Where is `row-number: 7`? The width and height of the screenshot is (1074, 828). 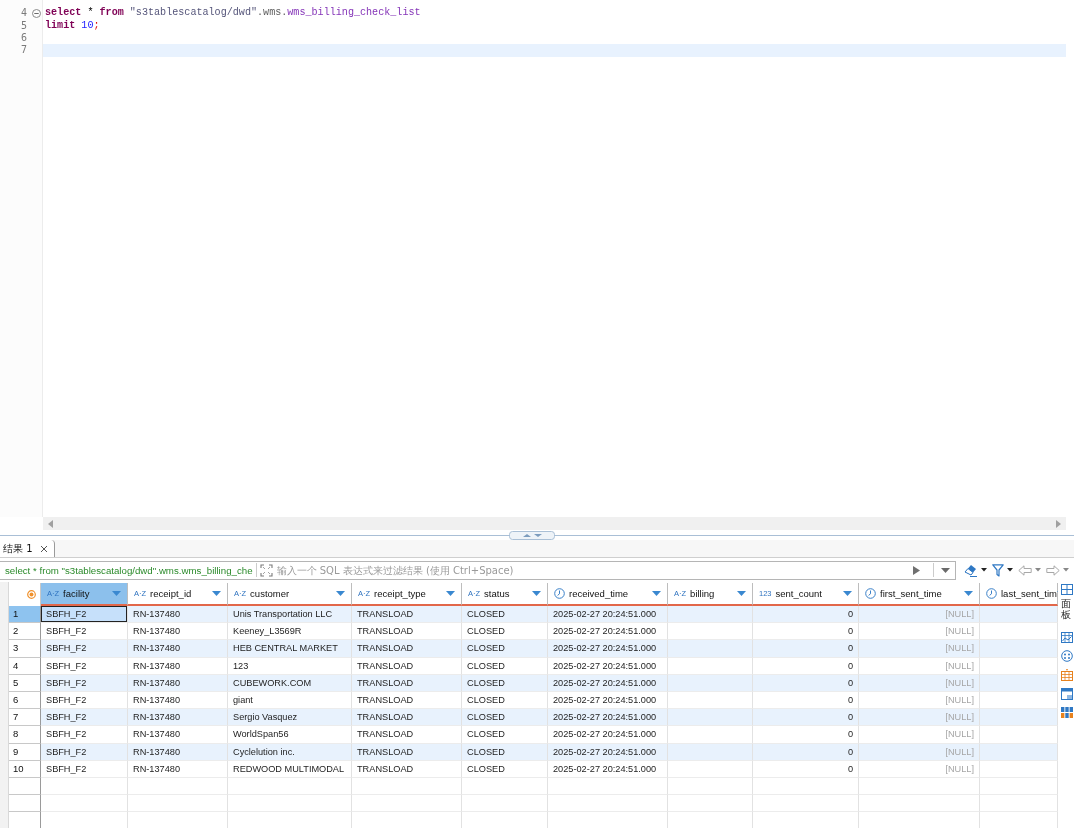
row-number: 7 is located at coordinates (25, 718).